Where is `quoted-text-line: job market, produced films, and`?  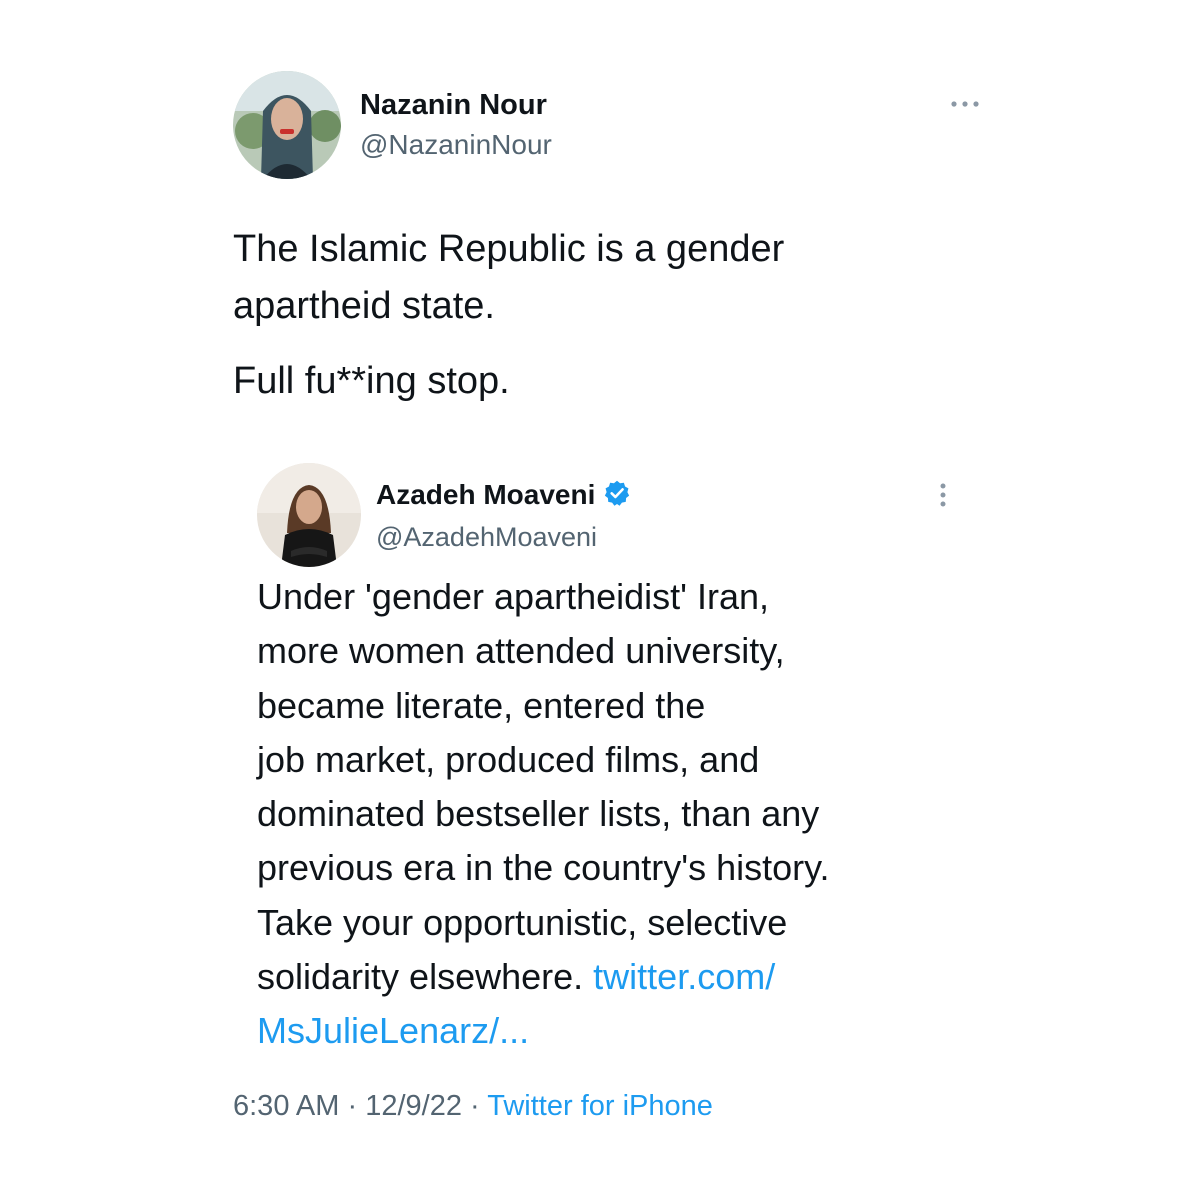 quoted-text-line: job market, produced films, and is located at coordinates (508, 759).